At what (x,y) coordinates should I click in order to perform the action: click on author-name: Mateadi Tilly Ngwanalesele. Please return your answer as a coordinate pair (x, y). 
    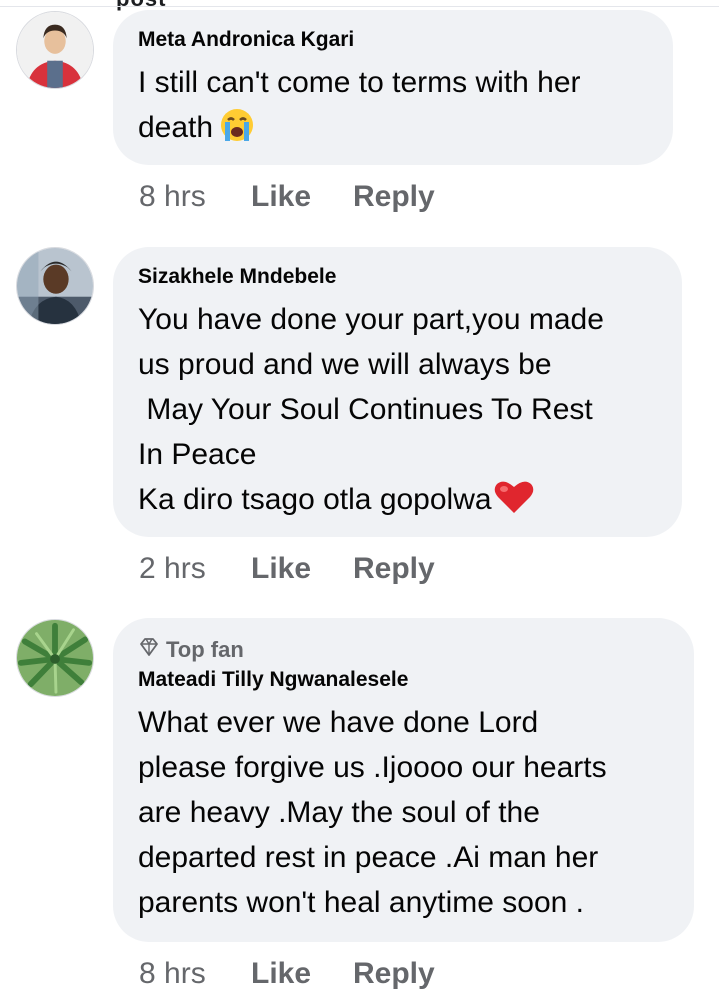
    Looking at the image, I should click on (403, 680).